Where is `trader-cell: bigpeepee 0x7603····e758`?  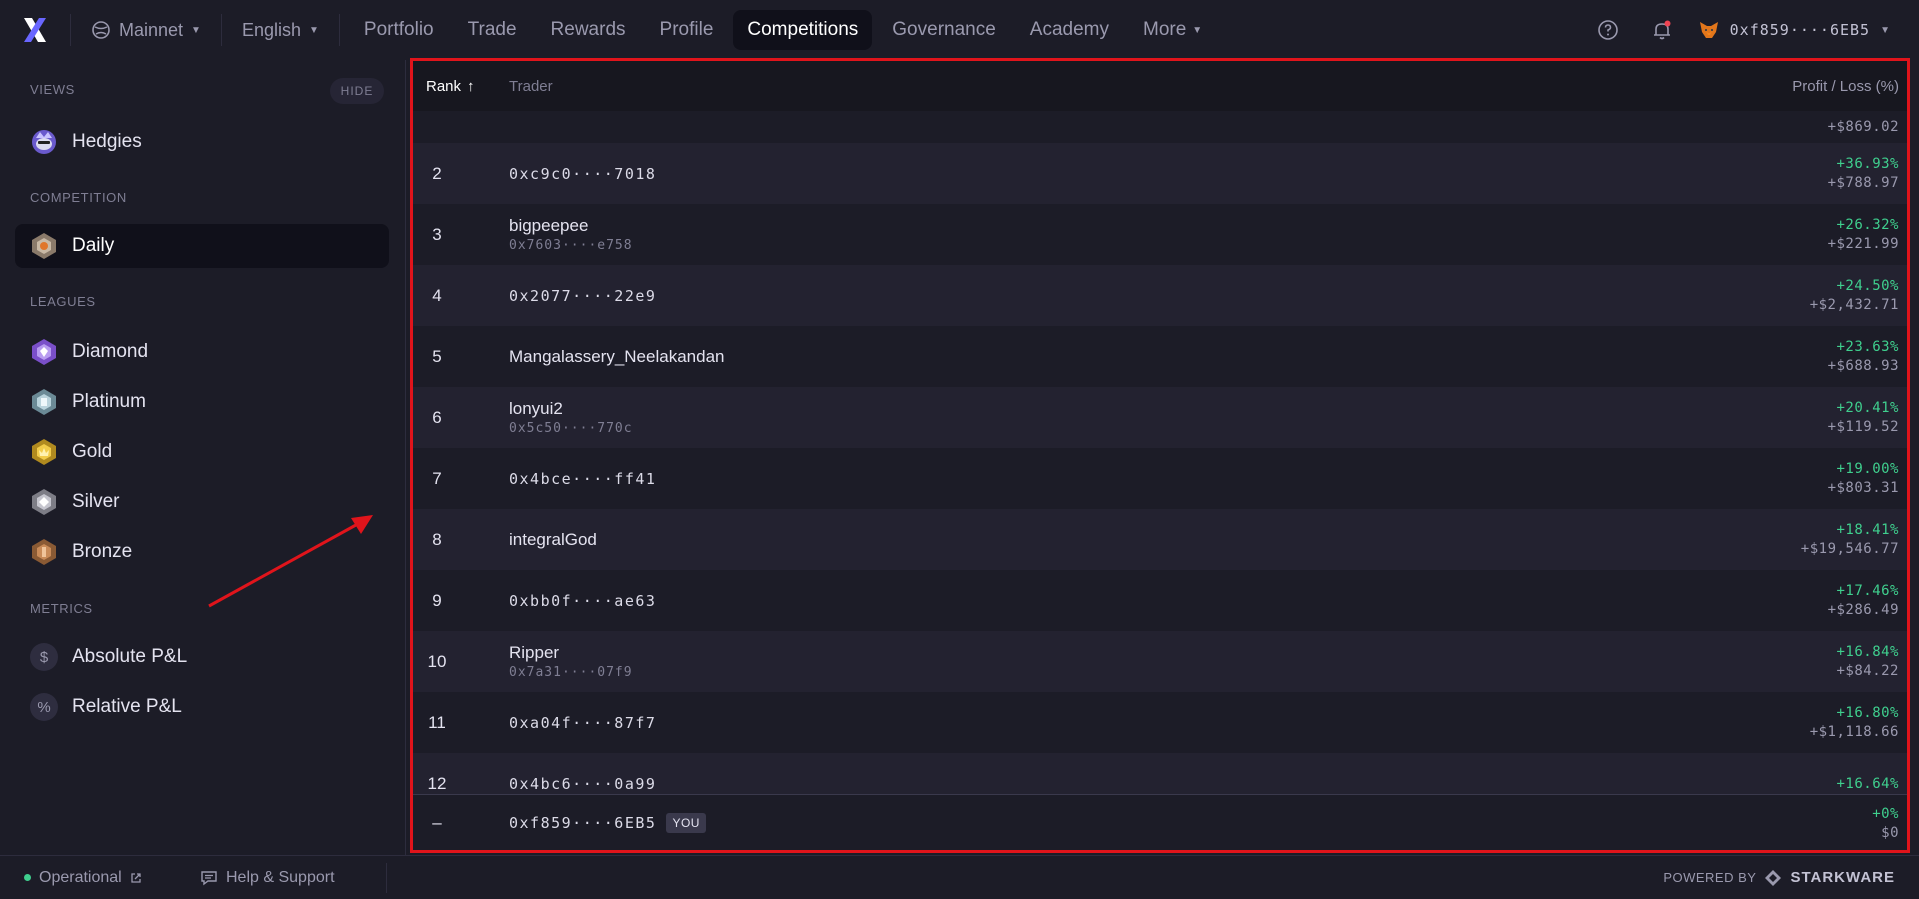 trader-cell: bigpeepee 0x7603····e758 is located at coordinates (571, 234).